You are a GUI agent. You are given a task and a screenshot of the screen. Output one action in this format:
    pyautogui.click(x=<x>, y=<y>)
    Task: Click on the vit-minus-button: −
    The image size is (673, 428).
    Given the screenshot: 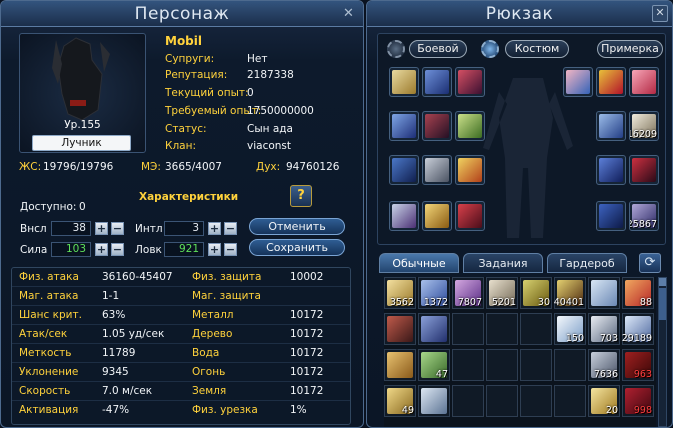 What is the action you would take?
    pyautogui.click(x=117, y=228)
    